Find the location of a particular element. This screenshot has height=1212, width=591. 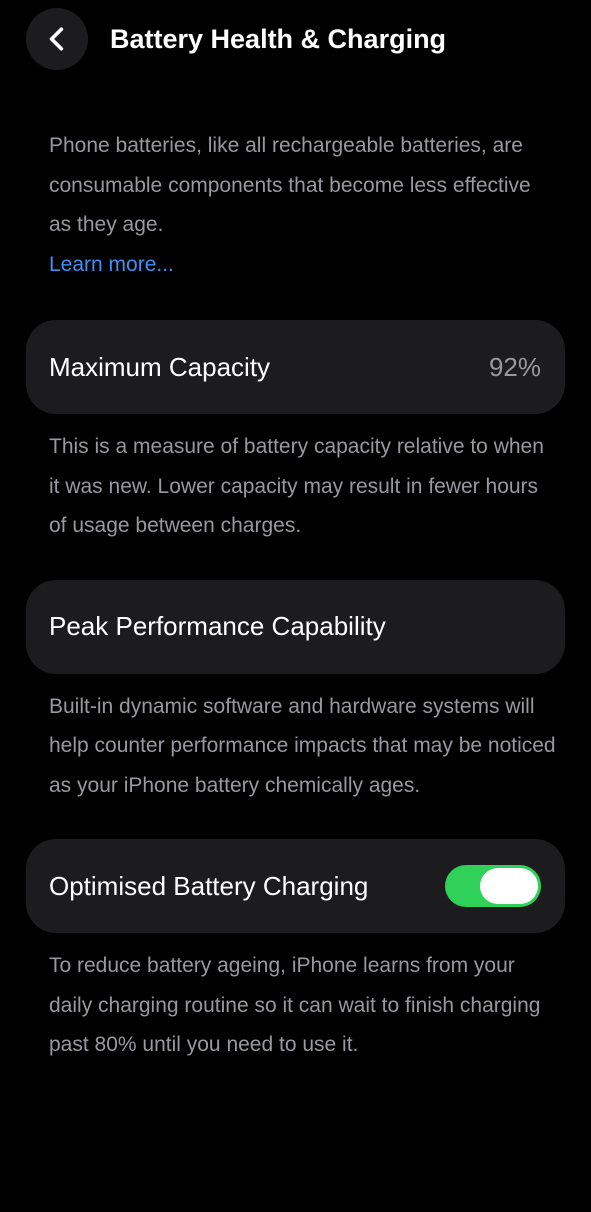

chevron-left-icon is located at coordinates (56, 39).